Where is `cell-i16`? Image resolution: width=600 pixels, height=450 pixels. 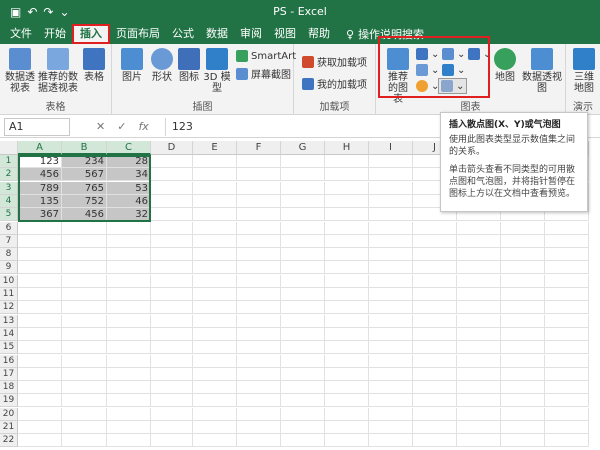
cell-i16 is located at coordinates (391, 361).